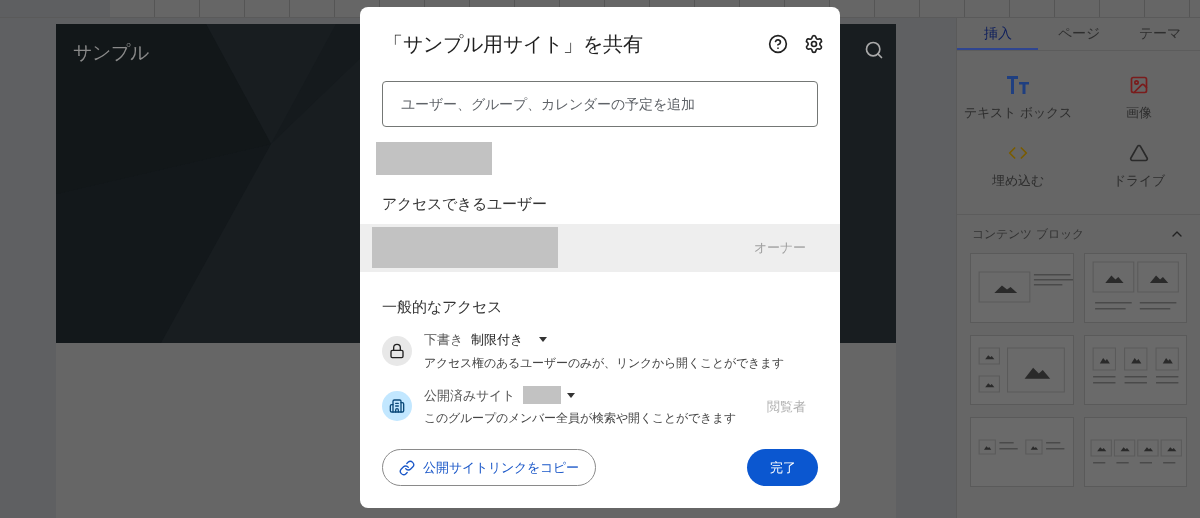 This screenshot has width=1200, height=518. Describe the element at coordinates (542, 395) in the screenshot. I see `redacted-block` at that location.